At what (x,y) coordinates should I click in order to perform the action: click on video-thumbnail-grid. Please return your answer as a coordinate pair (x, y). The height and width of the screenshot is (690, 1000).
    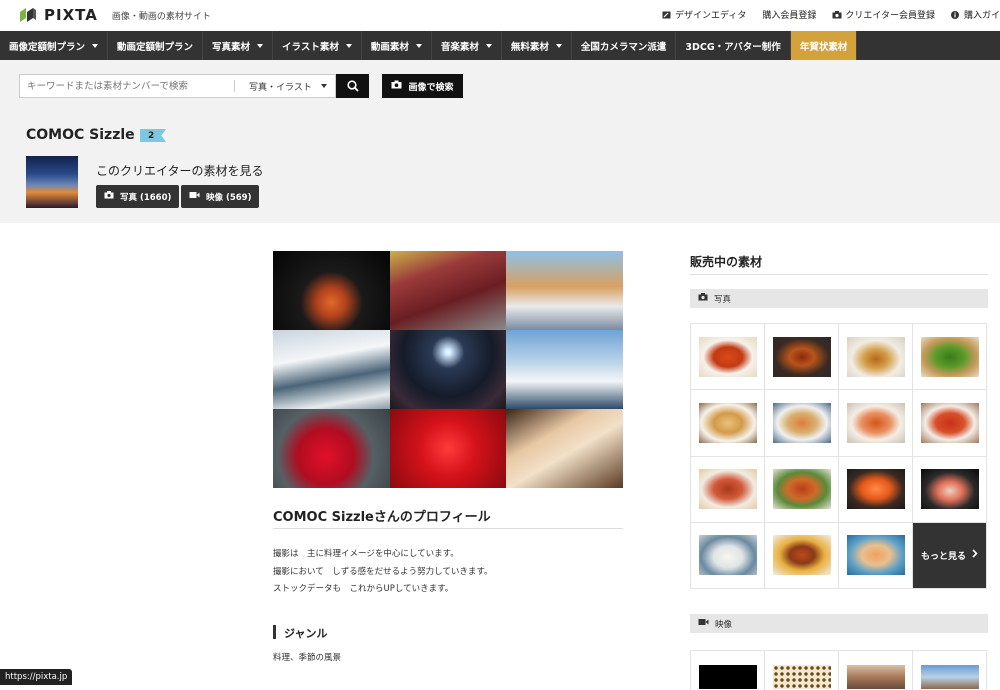
    Looking at the image, I should click on (838, 670).